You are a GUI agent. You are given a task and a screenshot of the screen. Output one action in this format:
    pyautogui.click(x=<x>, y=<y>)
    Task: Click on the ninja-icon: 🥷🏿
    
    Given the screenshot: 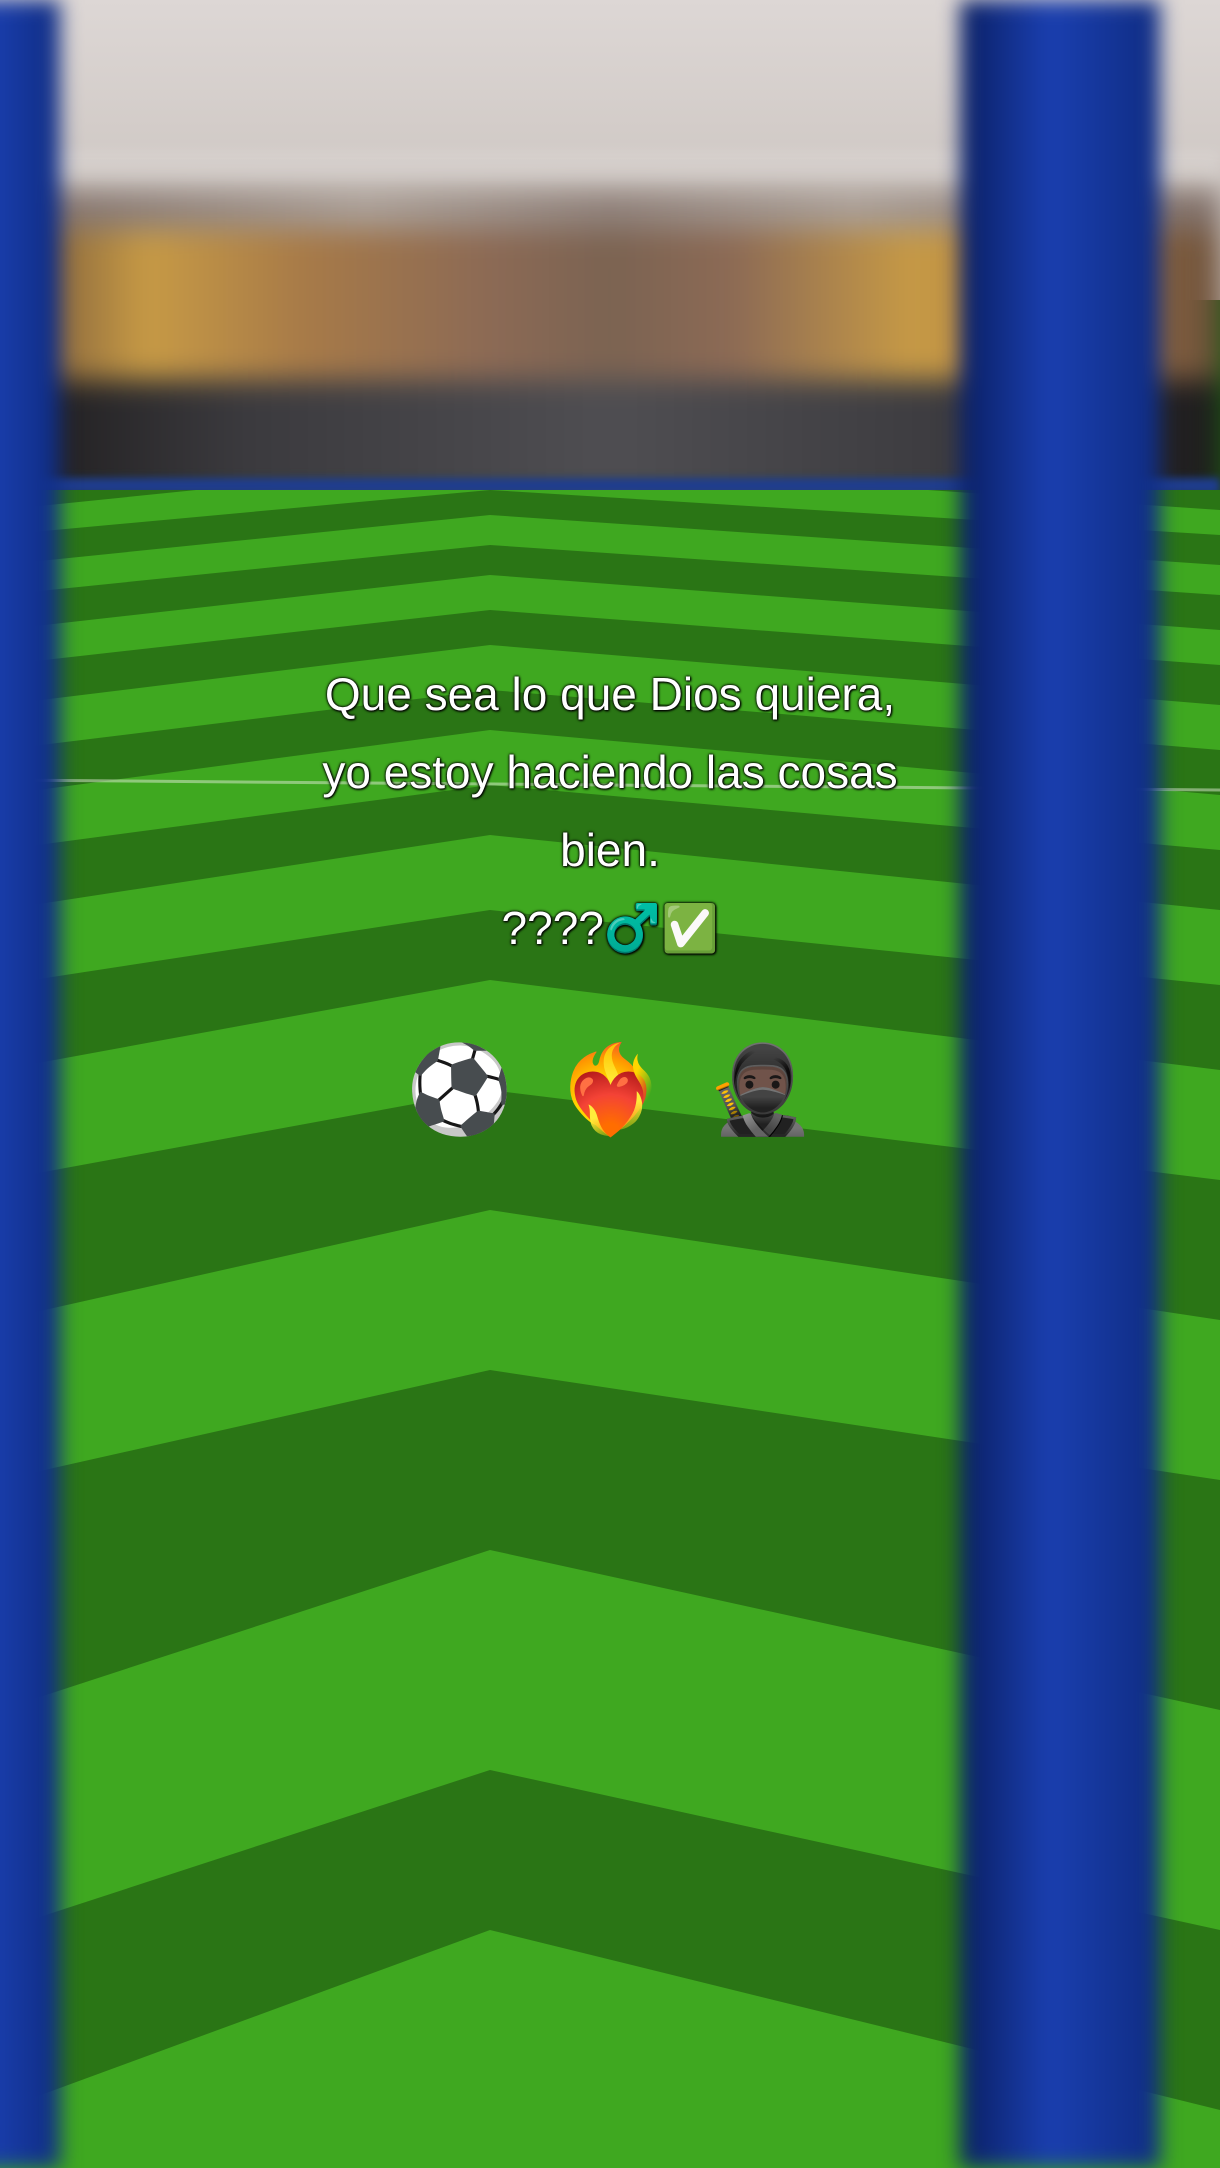 What is the action you would take?
    pyautogui.click(x=760, y=1090)
    